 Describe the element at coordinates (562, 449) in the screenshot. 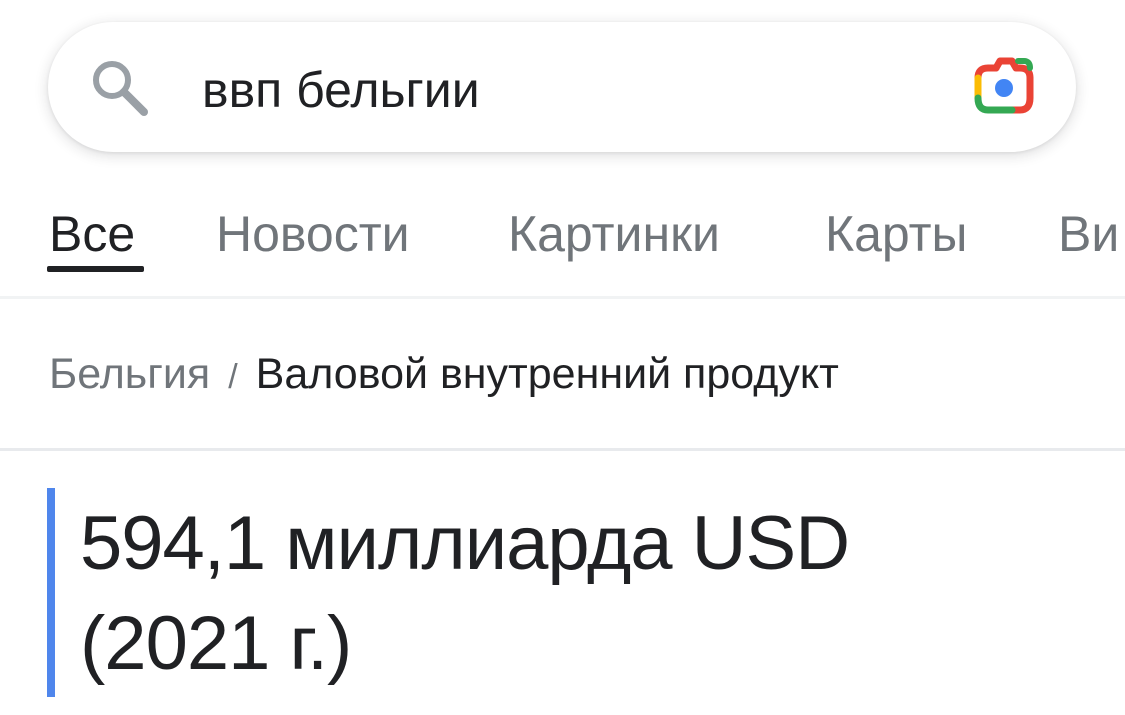

I see `content-divider` at that location.